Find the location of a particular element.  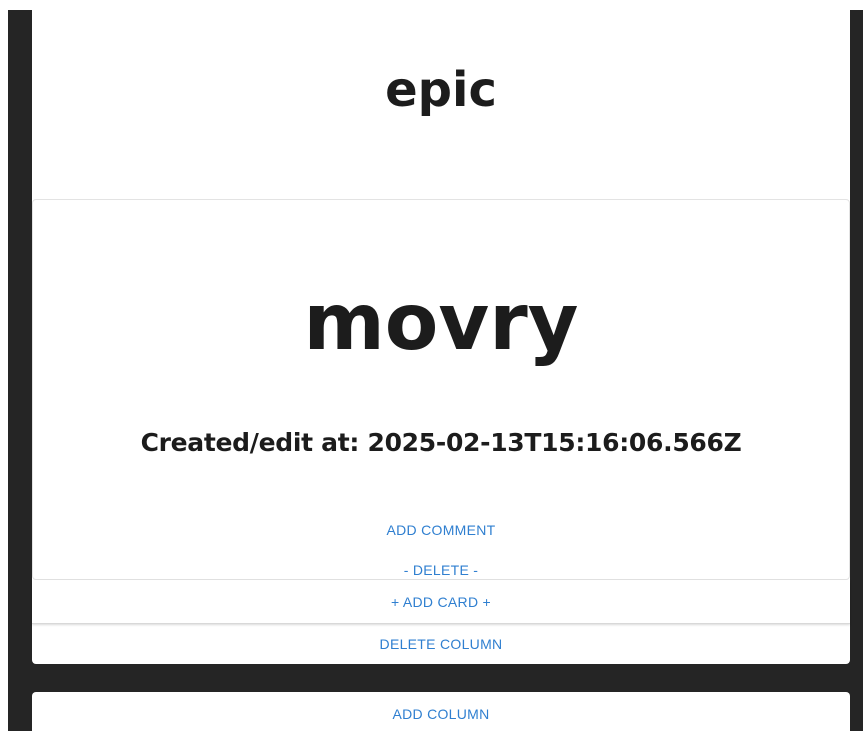

add-card-bar: + ADD CARD + is located at coordinates (441, 602).